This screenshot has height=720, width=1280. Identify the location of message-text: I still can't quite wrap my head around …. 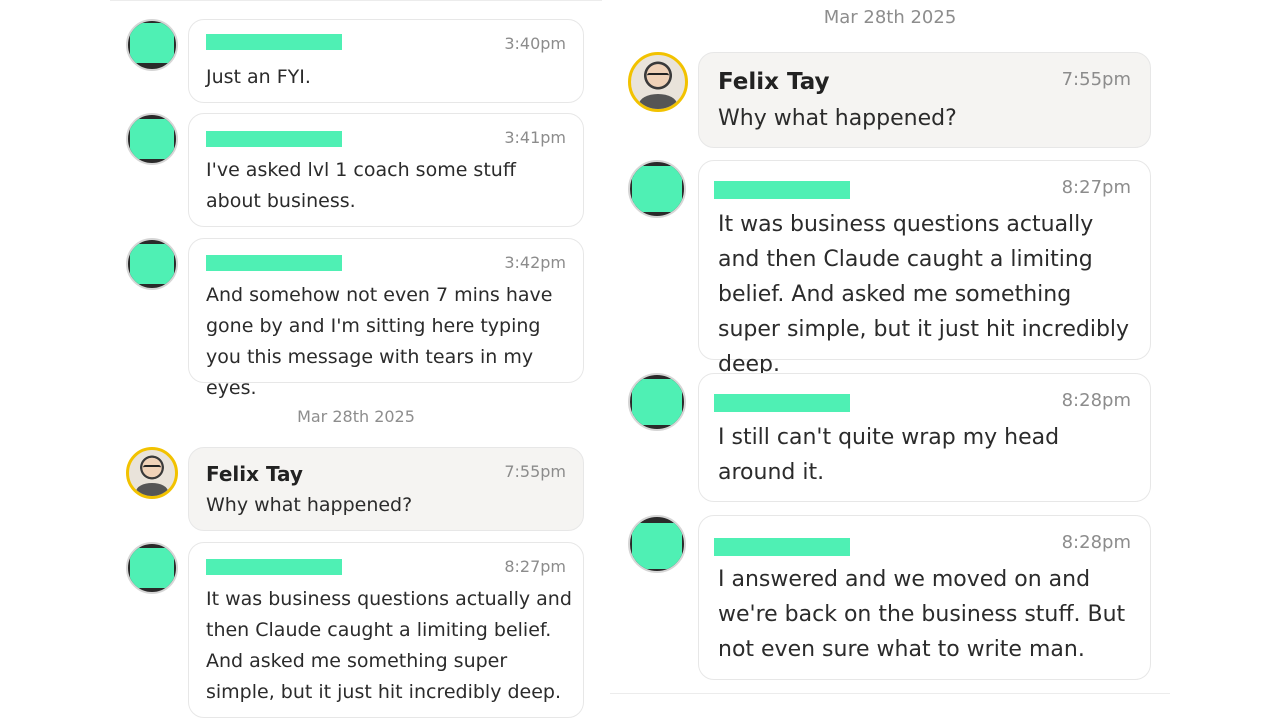
(889, 455).